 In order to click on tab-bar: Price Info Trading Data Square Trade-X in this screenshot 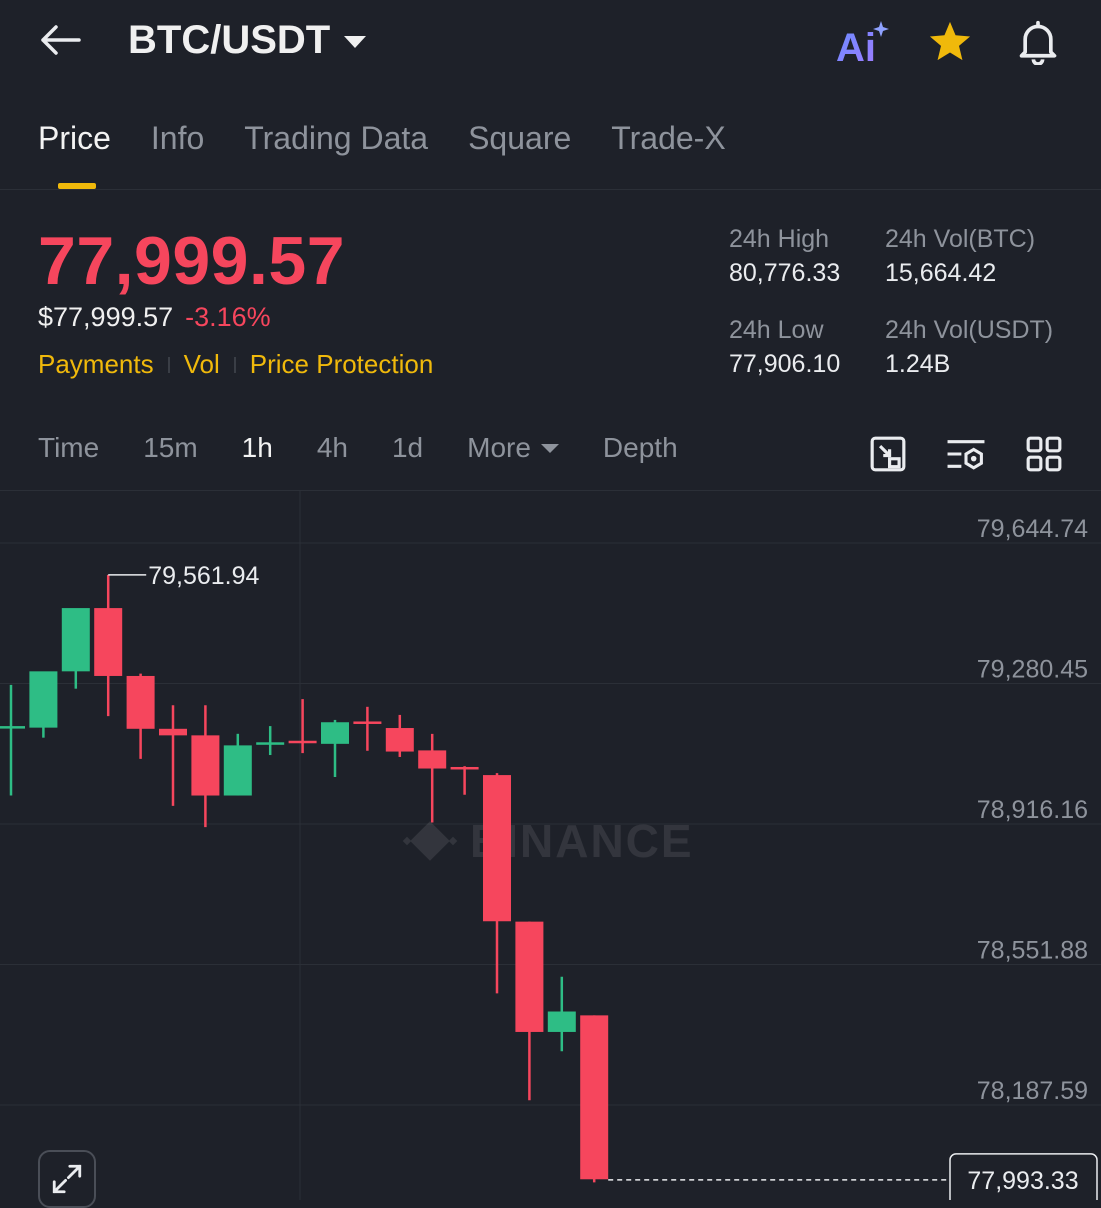, I will do `click(382, 145)`.